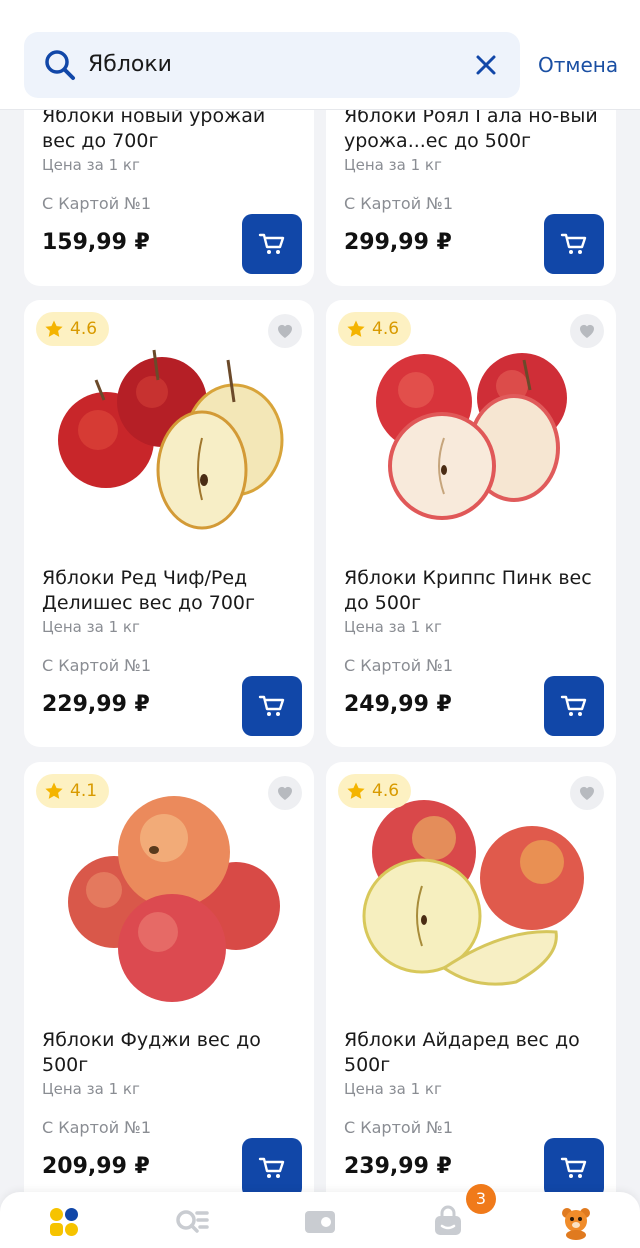  Describe the element at coordinates (130, 64) in the screenshot. I see `search-query: Яблоки` at that location.